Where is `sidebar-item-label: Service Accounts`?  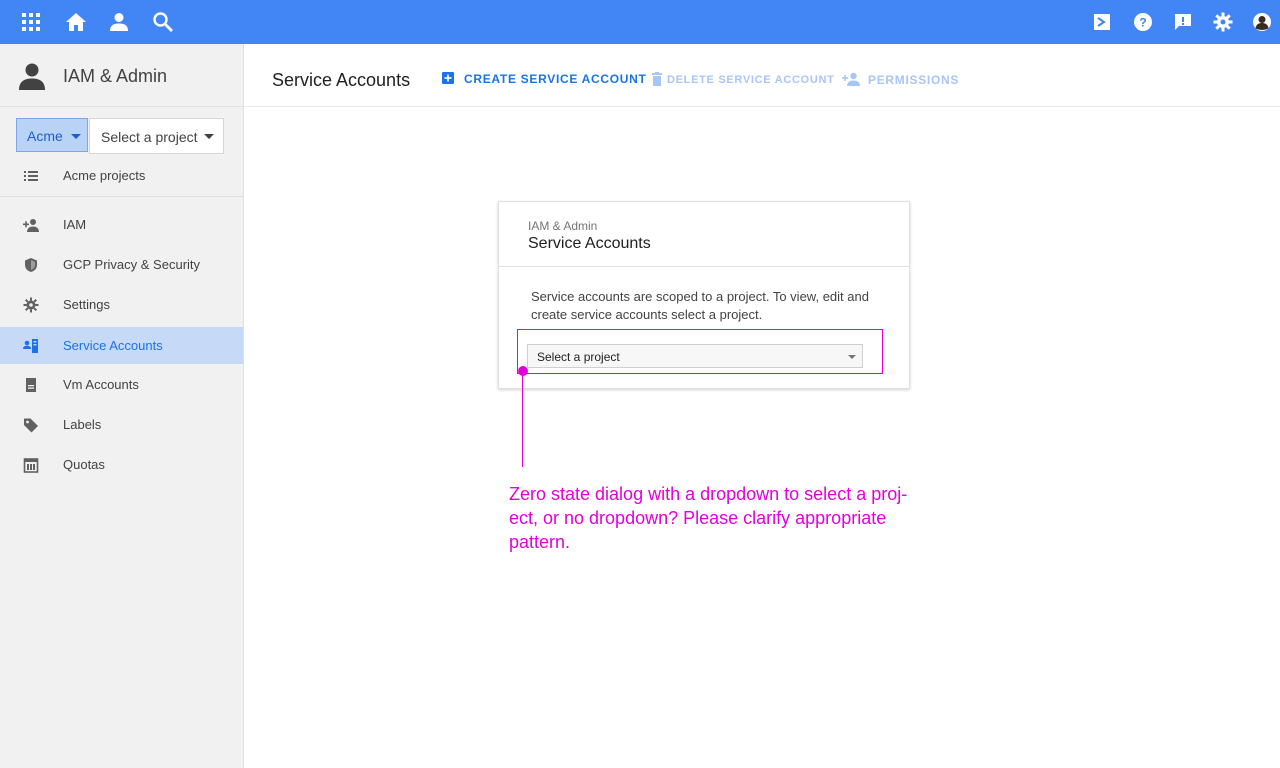
sidebar-item-label: Service Accounts is located at coordinates (113, 345).